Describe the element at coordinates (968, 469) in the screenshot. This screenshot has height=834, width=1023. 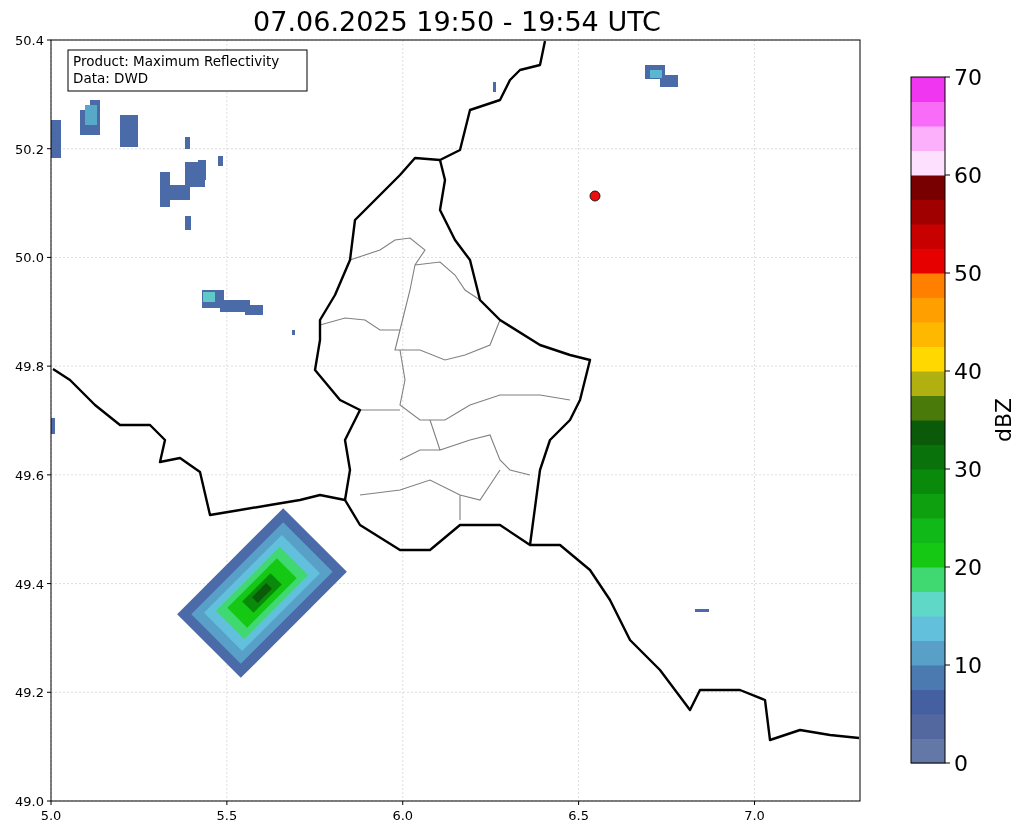
I see `colorbar-tick-label: 30` at that location.